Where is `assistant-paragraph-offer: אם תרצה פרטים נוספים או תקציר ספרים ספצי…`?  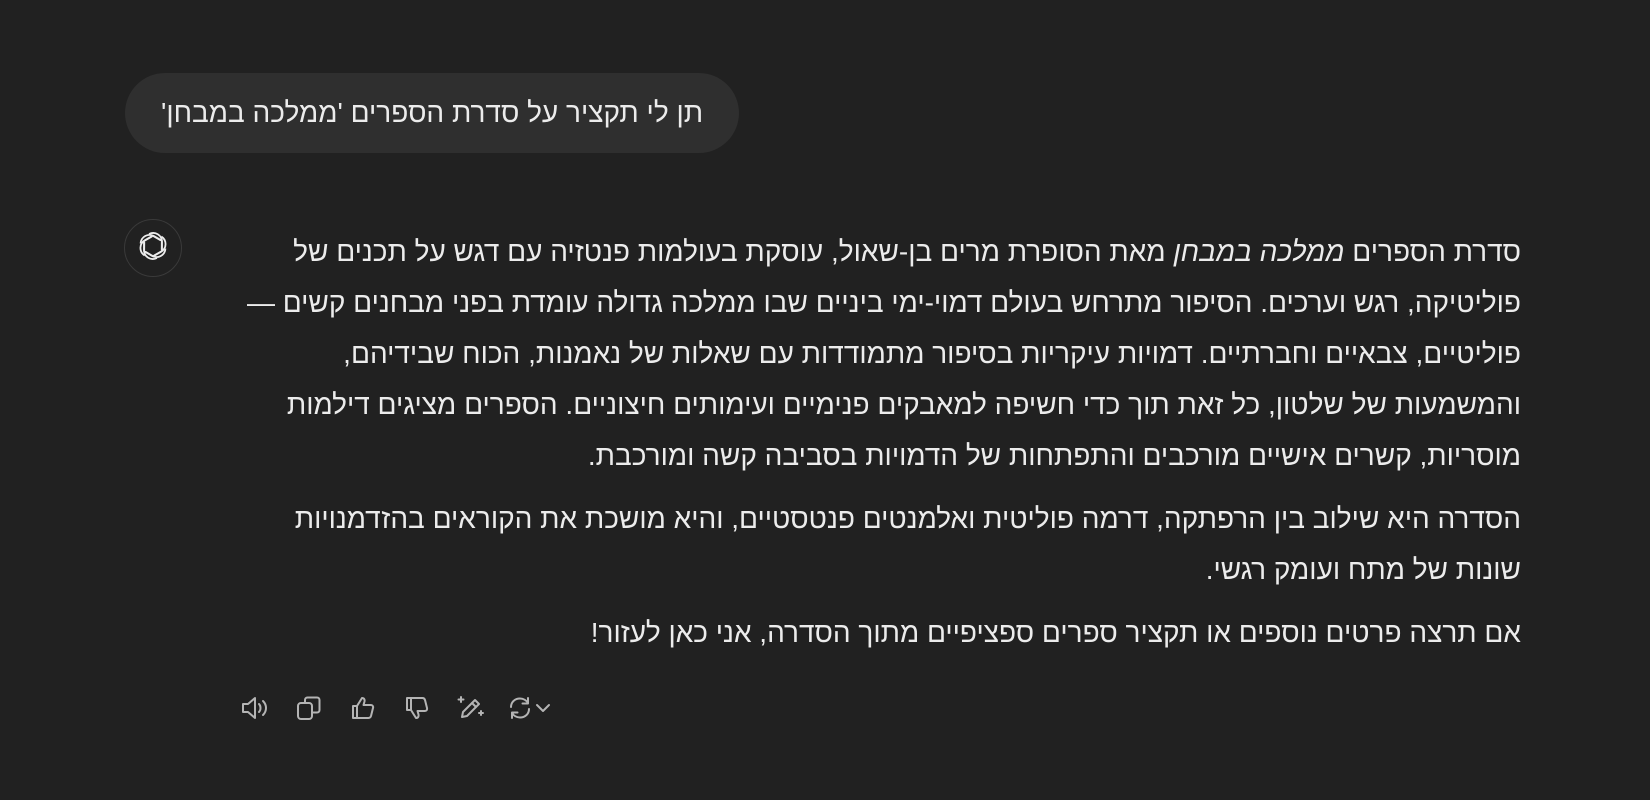
assistant-paragraph-offer: אם תרצה פרטים נוספים או תקציר ספרים ספצי… is located at coordinates (1055, 632).